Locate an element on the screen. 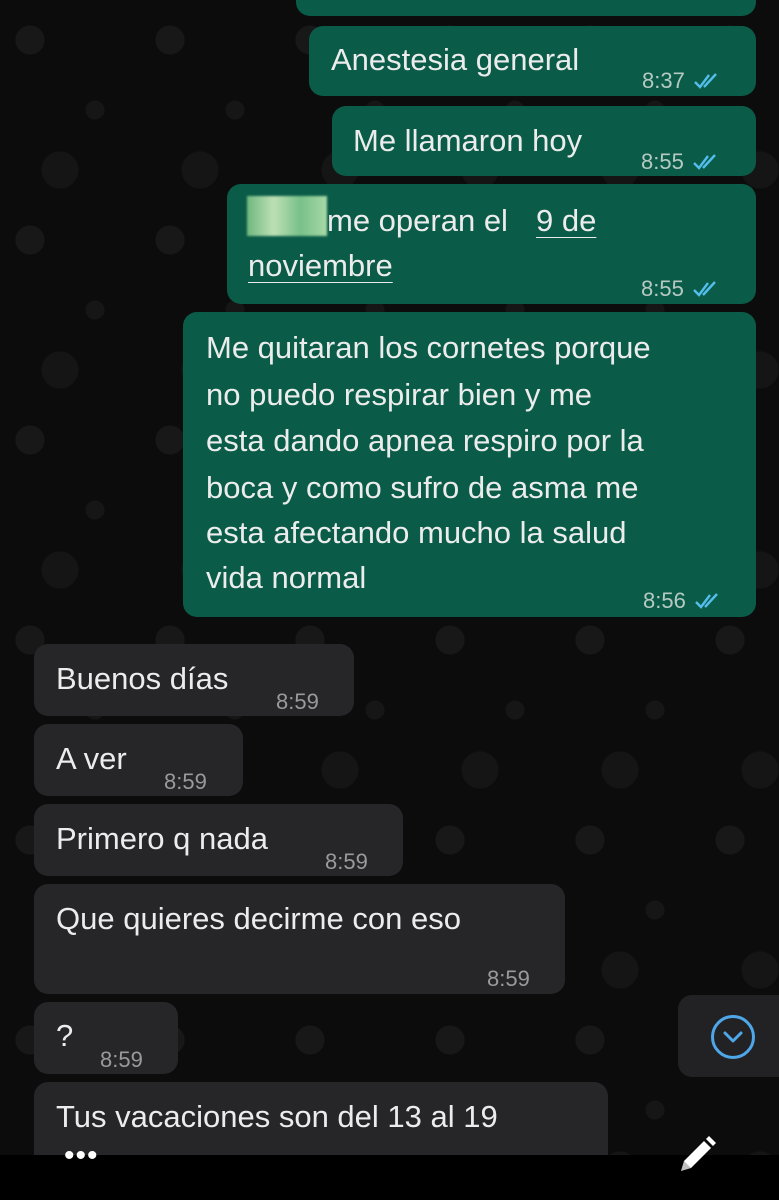  message-bubble-outgoing: Me llamaron hoy 8:55 is located at coordinates (544, 141).